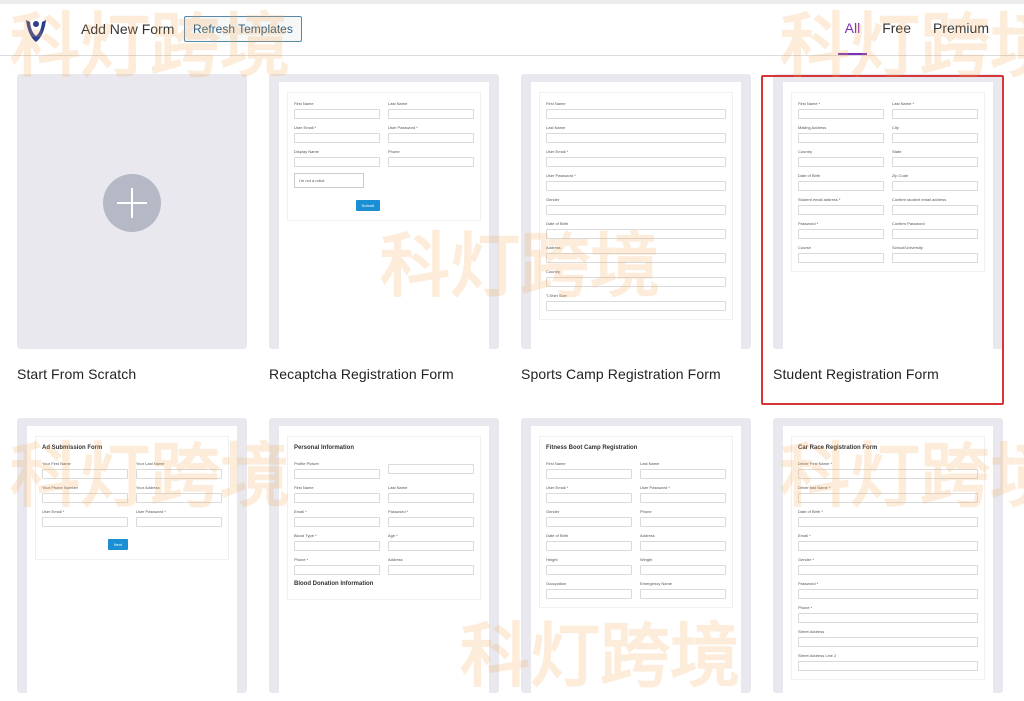  What do you see at coordinates (806, 559) in the screenshot?
I see `field-label: Gender *` at bounding box center [806, 559].